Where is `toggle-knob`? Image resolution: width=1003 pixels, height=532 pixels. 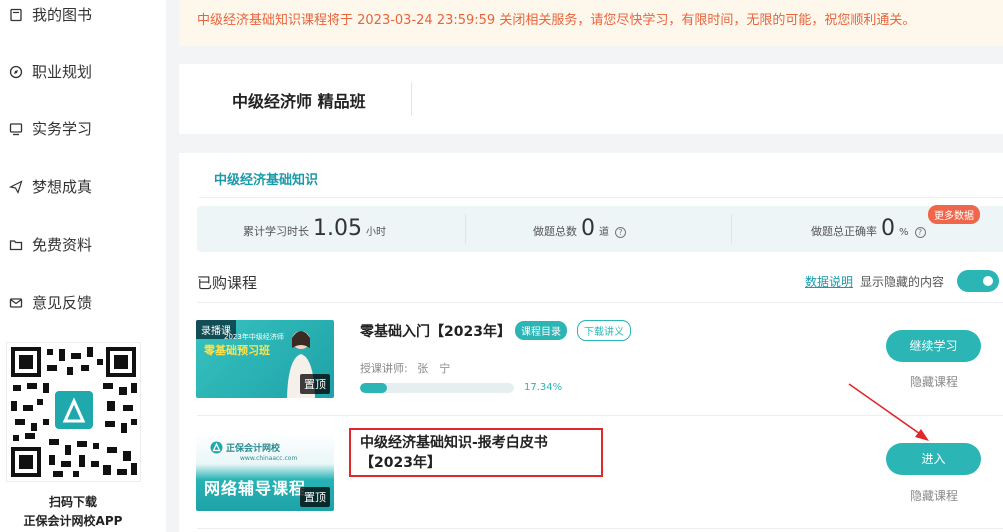
toggle-knob is located at coordinates (988, 281).